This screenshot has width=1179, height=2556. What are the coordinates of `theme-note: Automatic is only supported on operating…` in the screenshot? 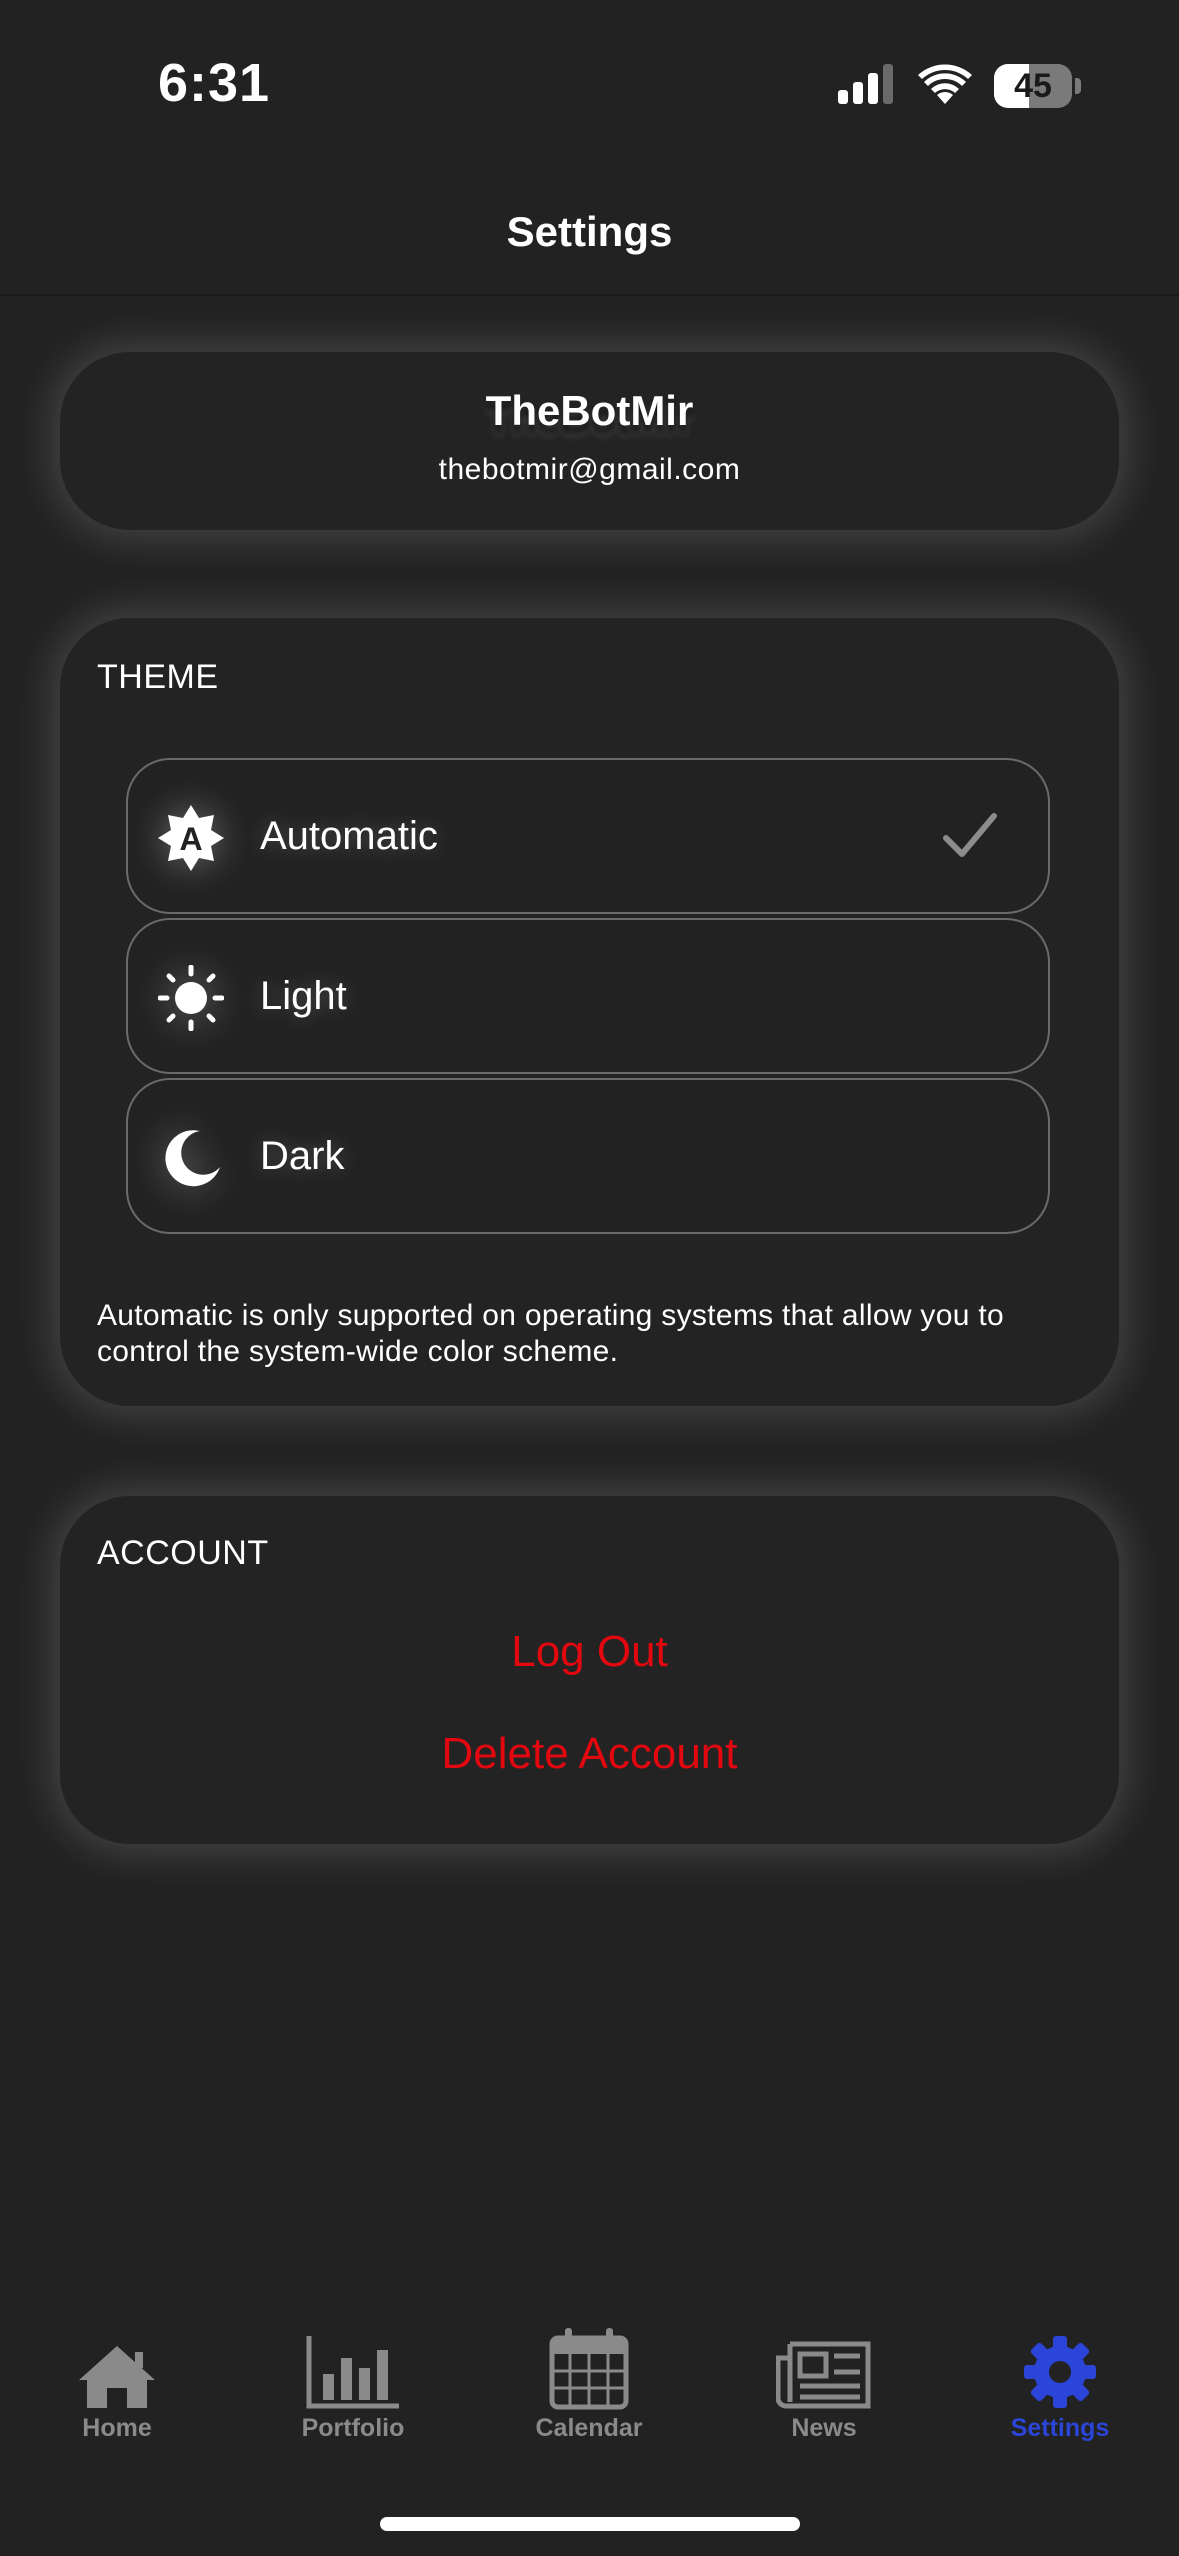 It's located at (550, 1333).